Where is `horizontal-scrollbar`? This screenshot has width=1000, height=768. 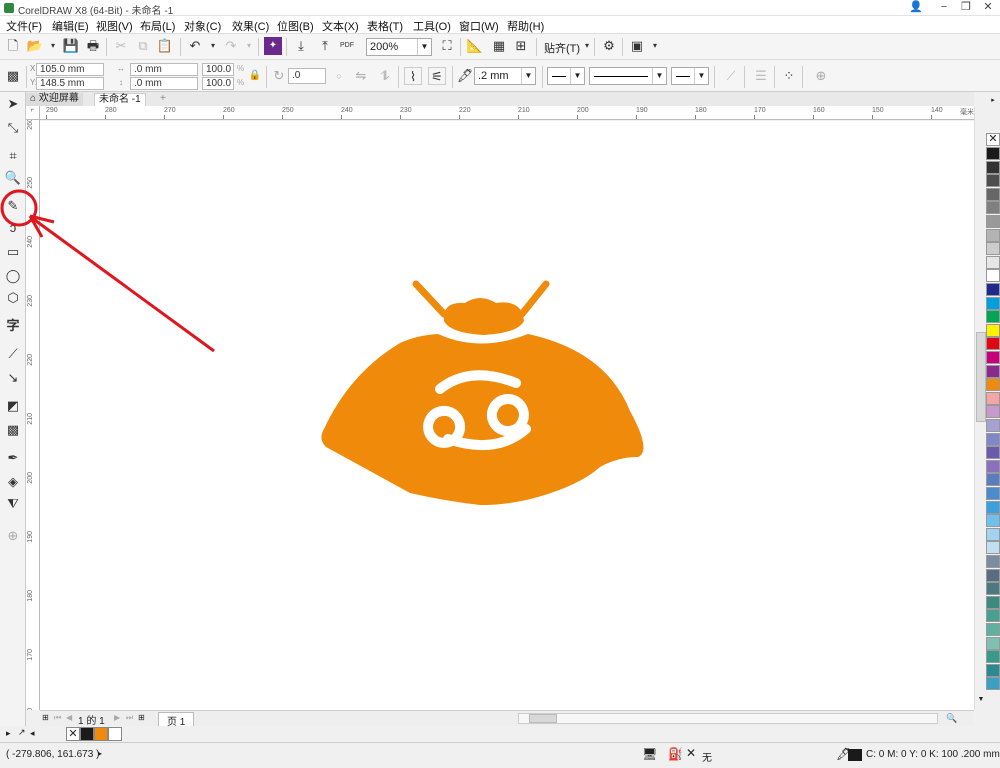
horizontal-scrollbar is located at coordinates (728, 718).